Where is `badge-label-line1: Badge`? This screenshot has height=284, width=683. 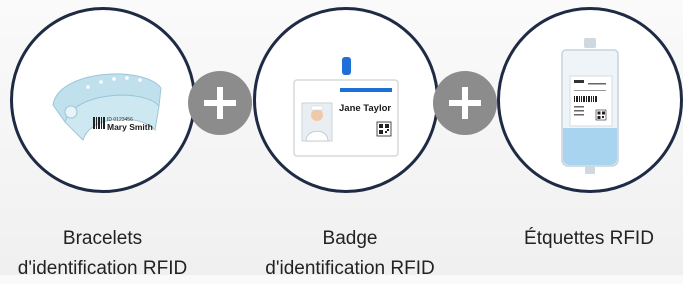
badge-label-line1: Badge is located at coordinates (350, 238).